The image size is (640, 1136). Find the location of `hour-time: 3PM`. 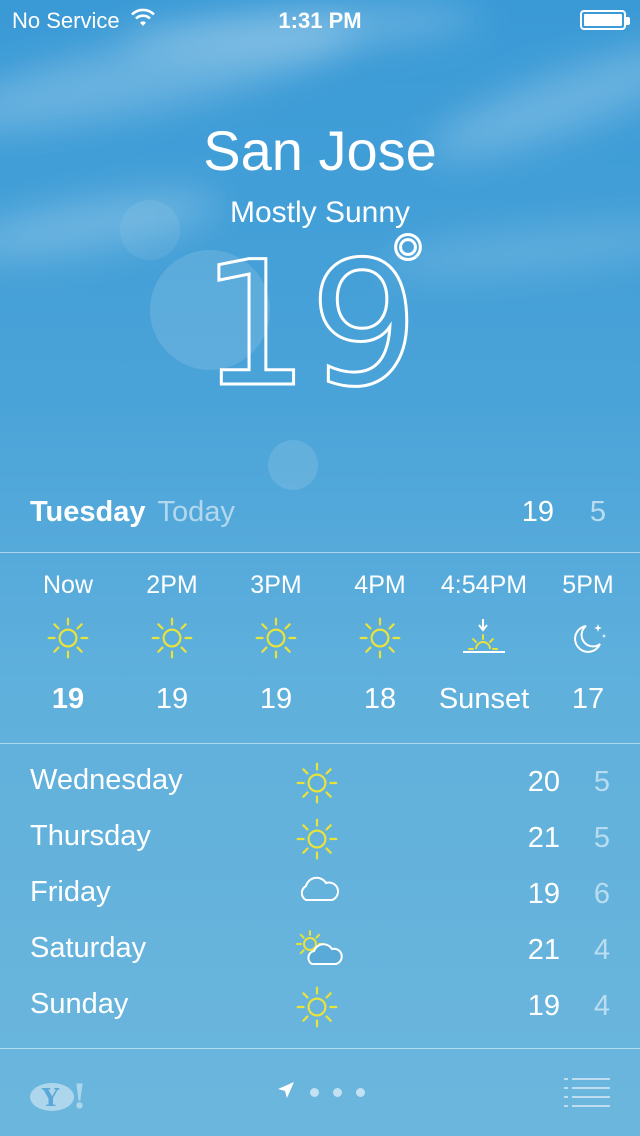

hour-time: 3PM is located at coordinates (276, 585).